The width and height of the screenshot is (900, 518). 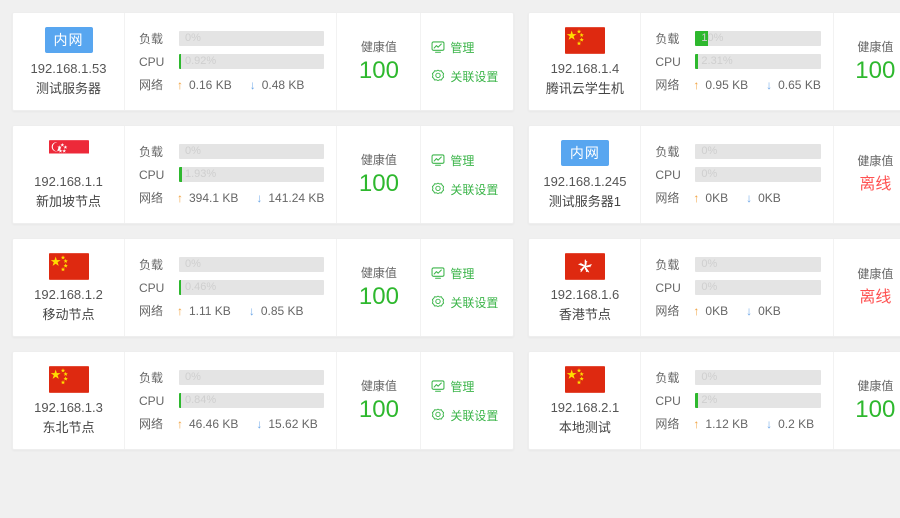 I want to click on cpu-progress-bar: 2%, so click(x=758, y=400).